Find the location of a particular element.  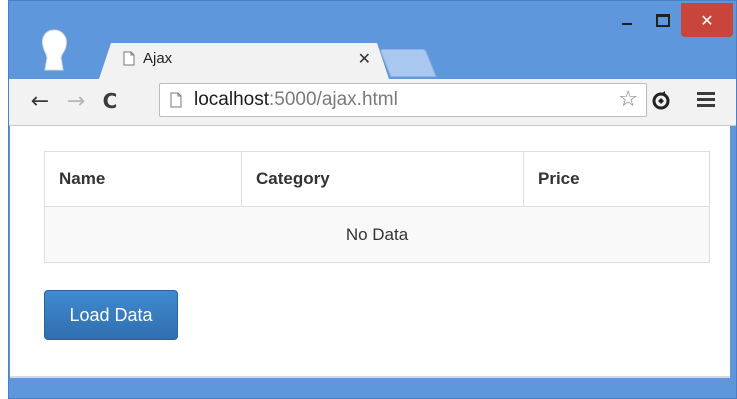

profile-avatar-icon is located at coordinates (54, 50).